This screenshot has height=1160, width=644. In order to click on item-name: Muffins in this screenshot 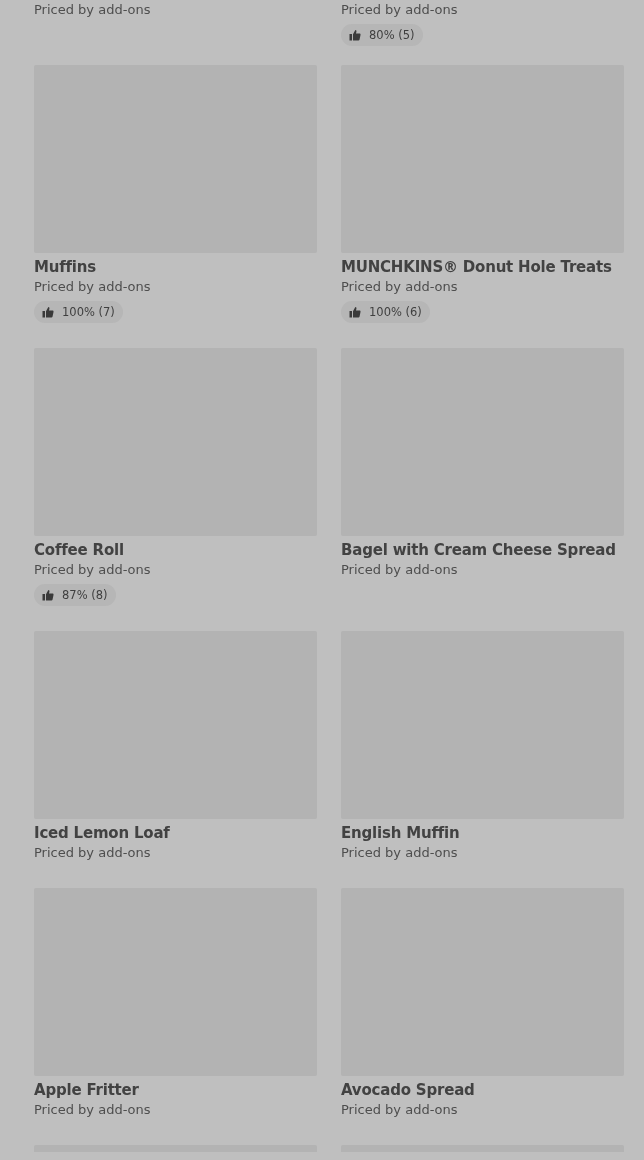, I will do `click(65, 267)`.